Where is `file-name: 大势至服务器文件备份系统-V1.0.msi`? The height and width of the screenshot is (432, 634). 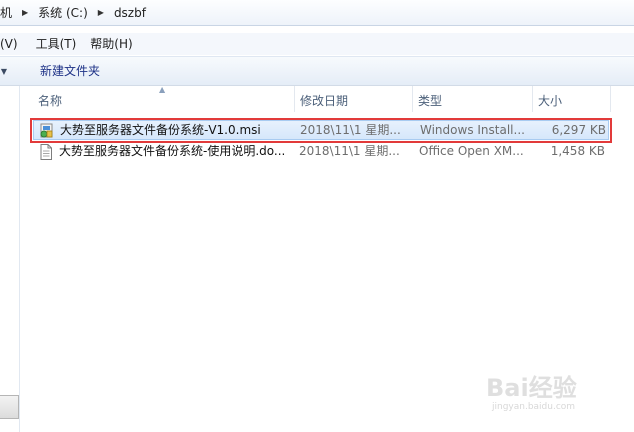
file-name: 大势至服务器文件备份系统-V1.0.msi is located at coordinates (160, 130).